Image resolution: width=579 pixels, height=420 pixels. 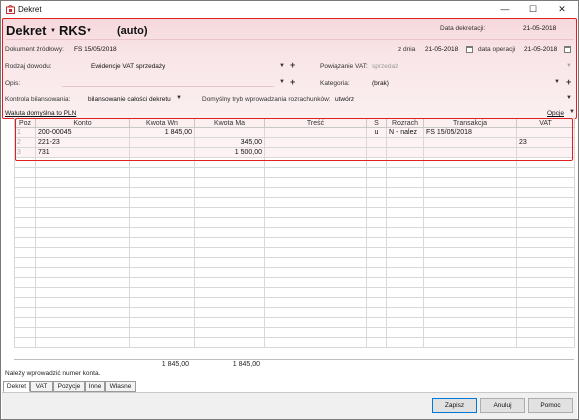 What do you see at coordinates (470, 142) in the screenshot?
I see `cell-transakcja` at bounding box center [470, 142].